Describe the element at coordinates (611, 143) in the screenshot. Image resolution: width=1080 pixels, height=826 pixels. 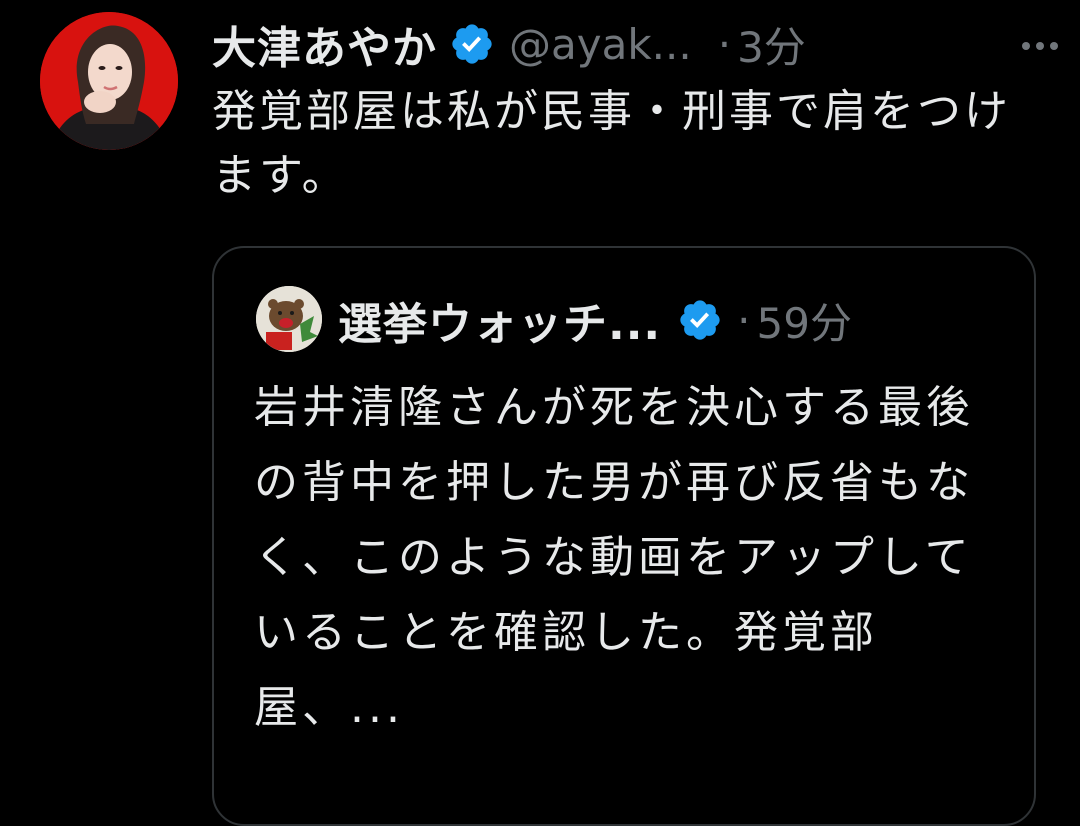
I see `tweet-body-text: 発覚部屋は私が民事・刑事で肩をつけます。` at that location.